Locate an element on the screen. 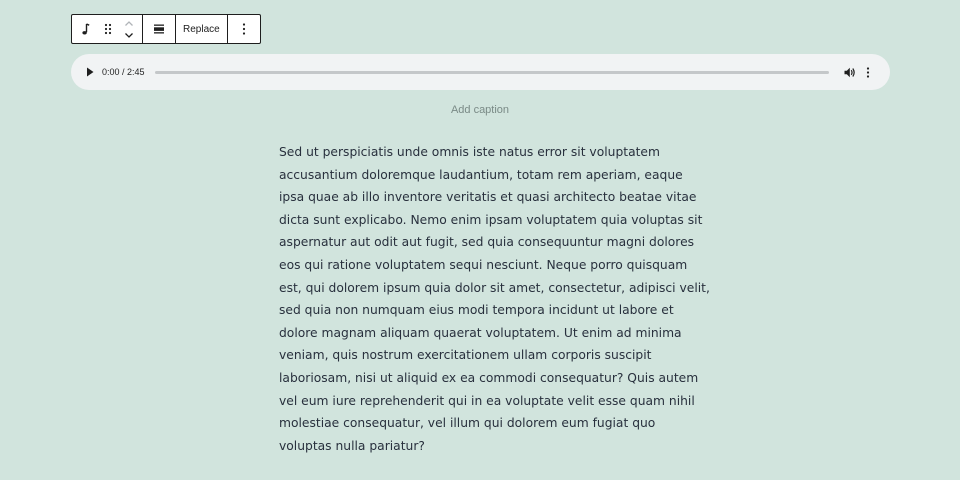 Image resolution: width=960 pixels, height=480 pixels. toolbar-more-group is located at coordinates (244, 29).